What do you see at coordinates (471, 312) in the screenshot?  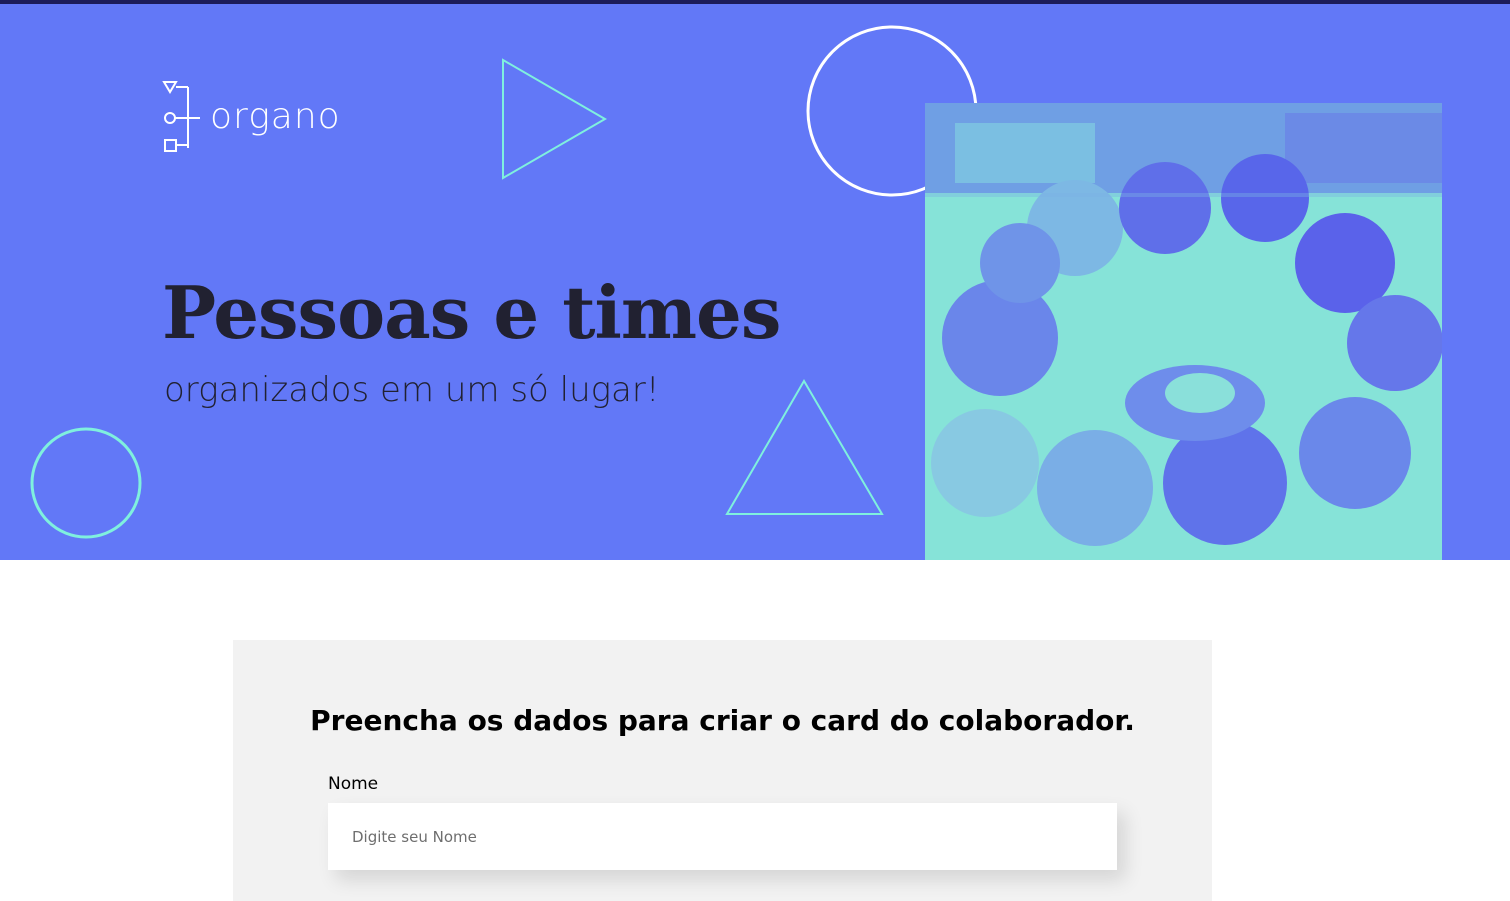 I see `hero-title: Pessoas e times` at bounding box center [471, 312].